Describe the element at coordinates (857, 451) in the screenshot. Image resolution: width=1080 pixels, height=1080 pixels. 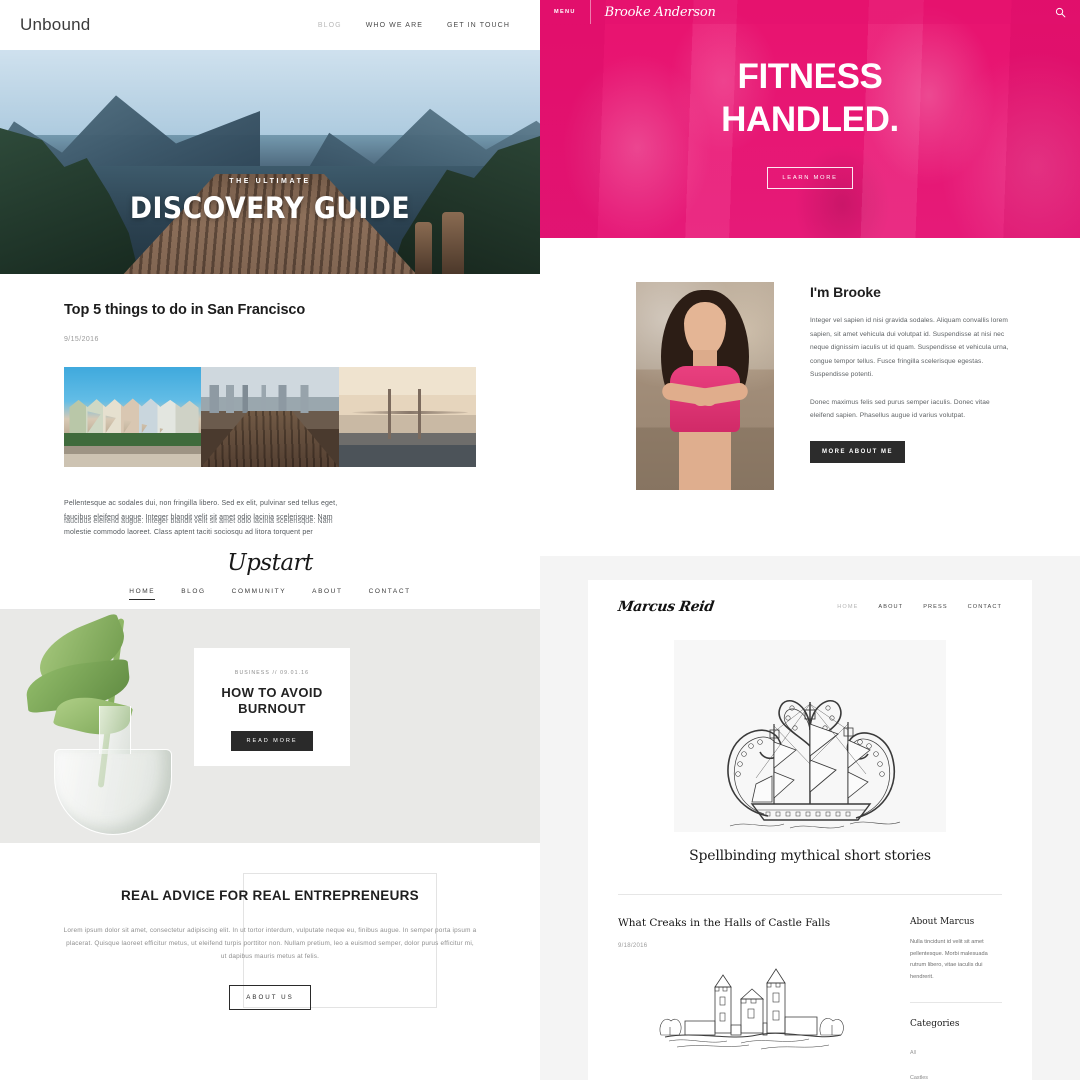
I see `more-about-me-button: MORE ABOUT ME` at that location.